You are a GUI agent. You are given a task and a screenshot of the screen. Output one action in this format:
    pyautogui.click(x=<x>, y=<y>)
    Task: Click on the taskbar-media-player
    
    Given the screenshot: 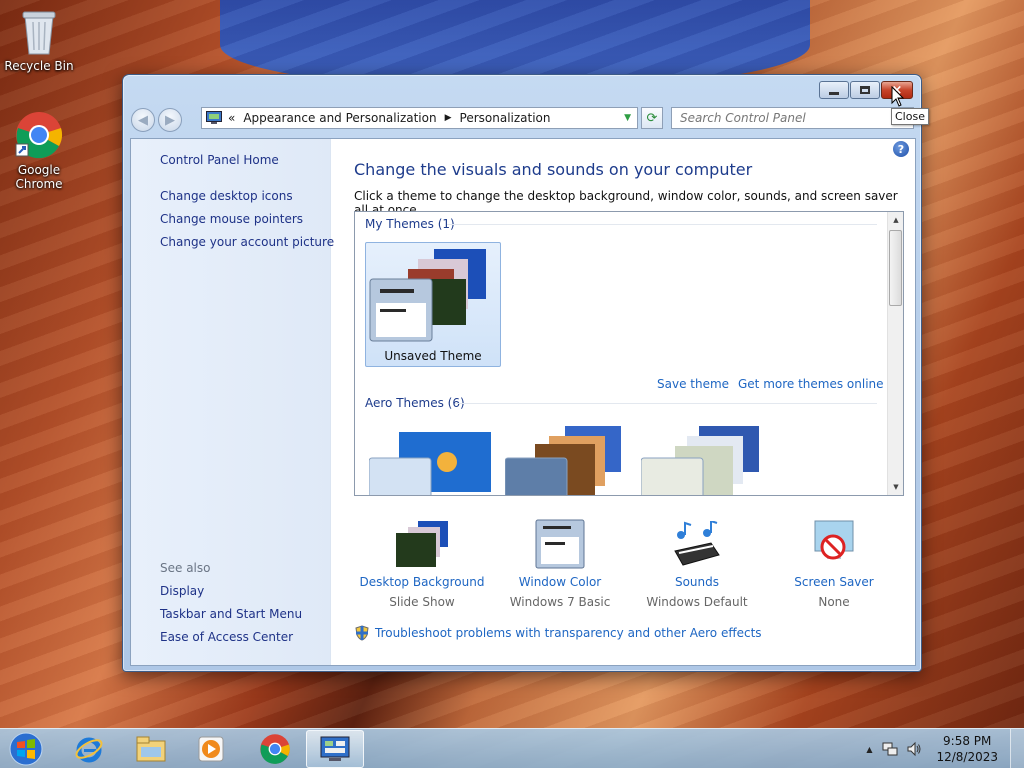 What is the action you would take?
    pyautogui.click(x=211, y=749)
    